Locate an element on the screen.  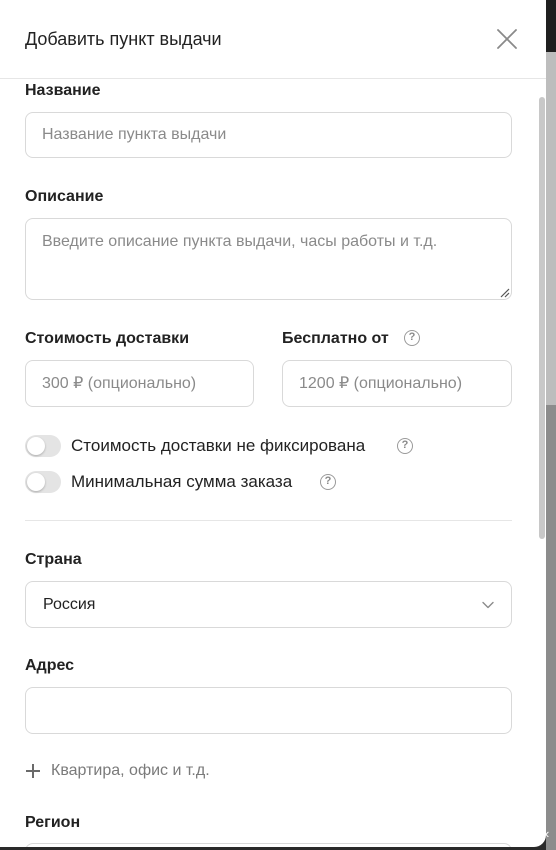
close-icon is located at coordinates (507, 39).